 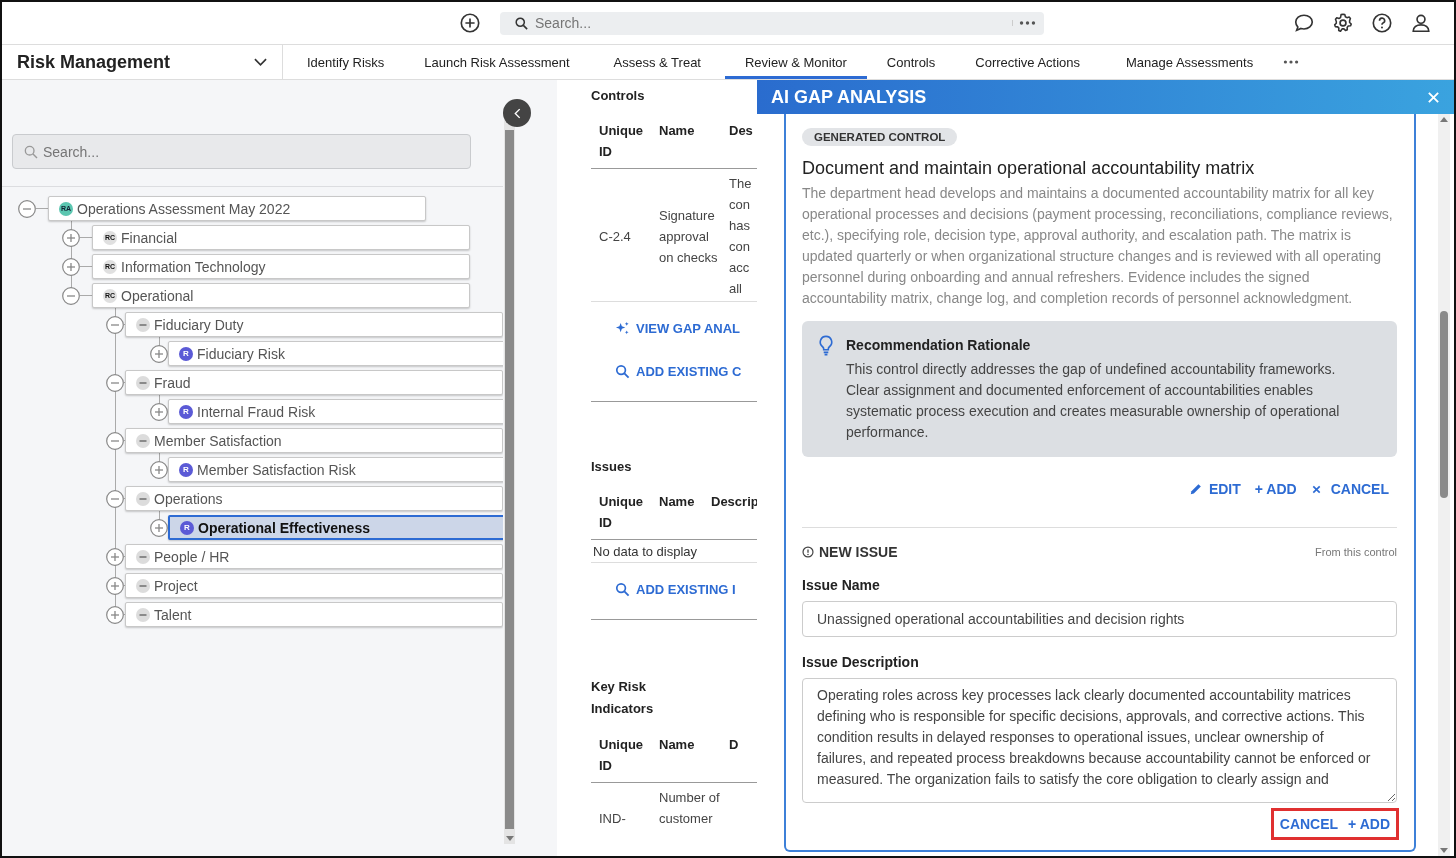 I want to click on sparkle-icon, so click(x=622, y=328).